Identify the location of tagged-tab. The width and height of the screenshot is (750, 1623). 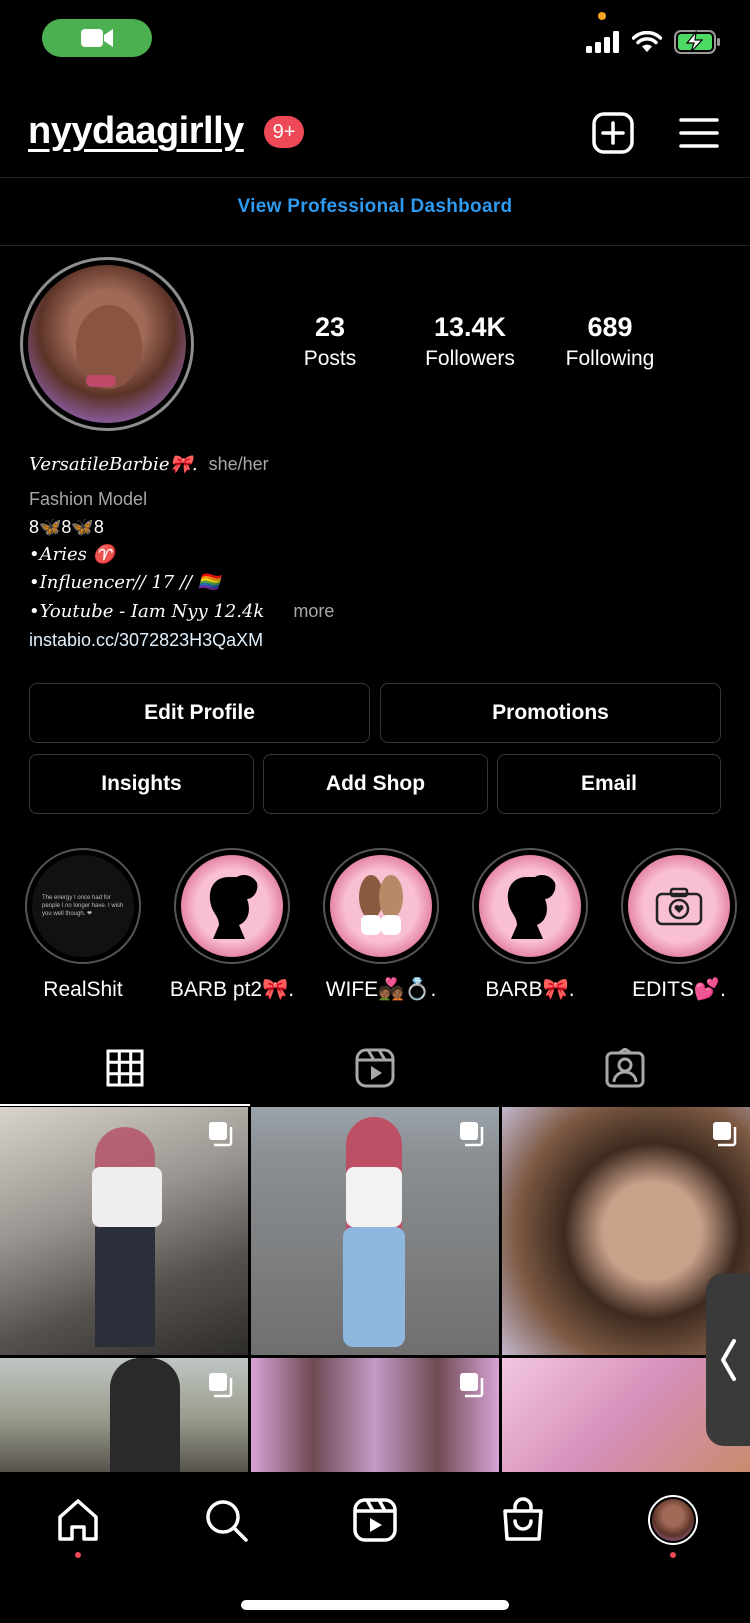
(625, 1068).